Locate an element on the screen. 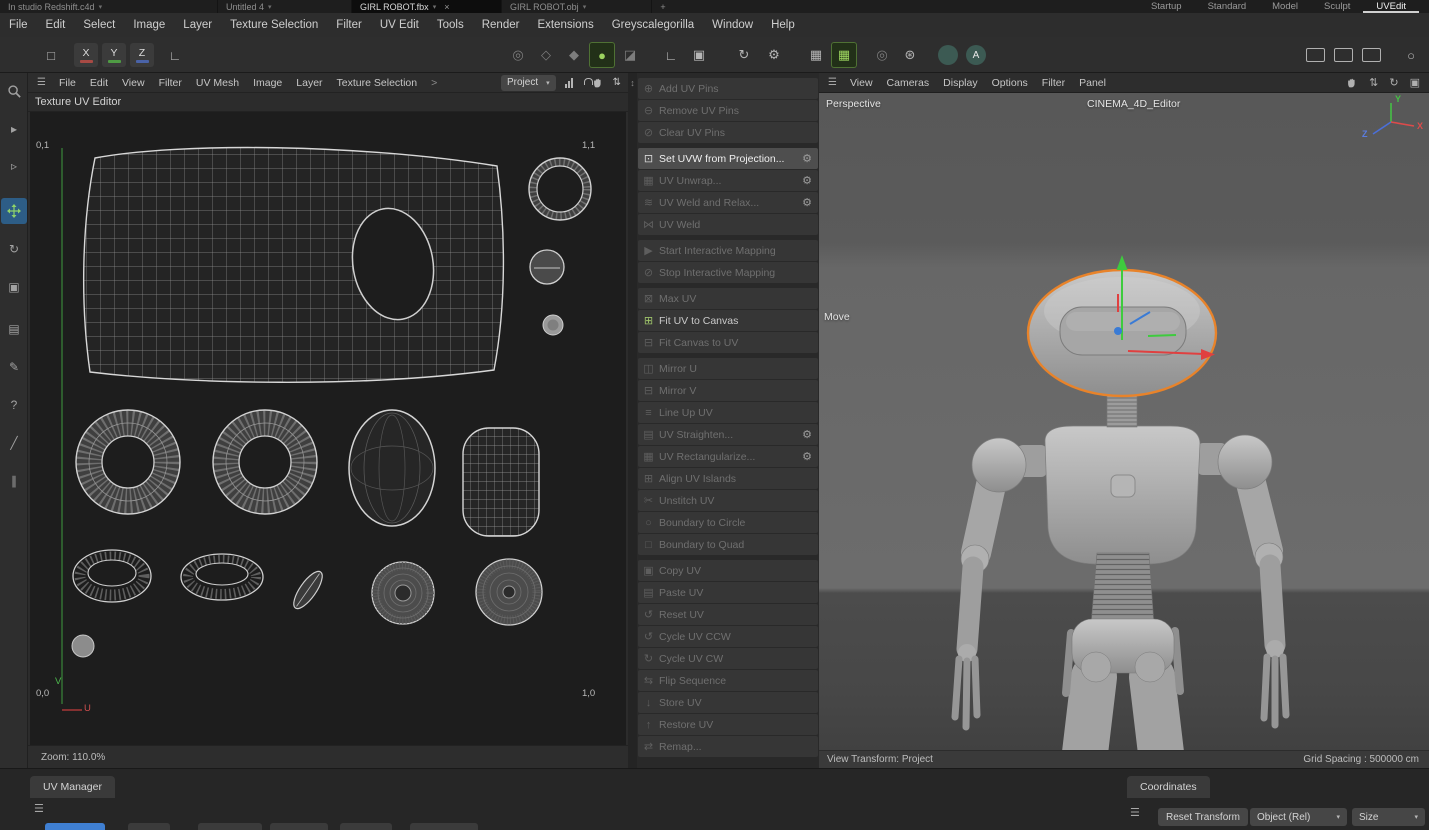 The width and height of the screenshot is (1429, 830). new-document-tab-button: + is located at coordinates (663, 6).